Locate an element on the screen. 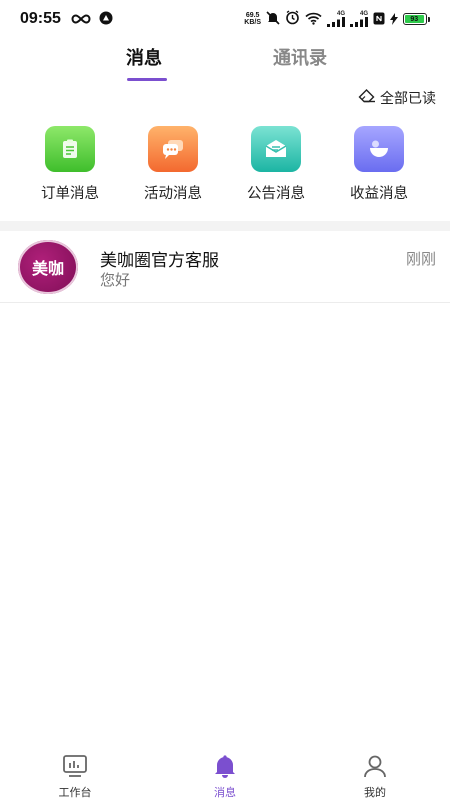 Image resolution: width=450 pixels, height=800 pixels. mute-icon is located at coordinates (273, 19).